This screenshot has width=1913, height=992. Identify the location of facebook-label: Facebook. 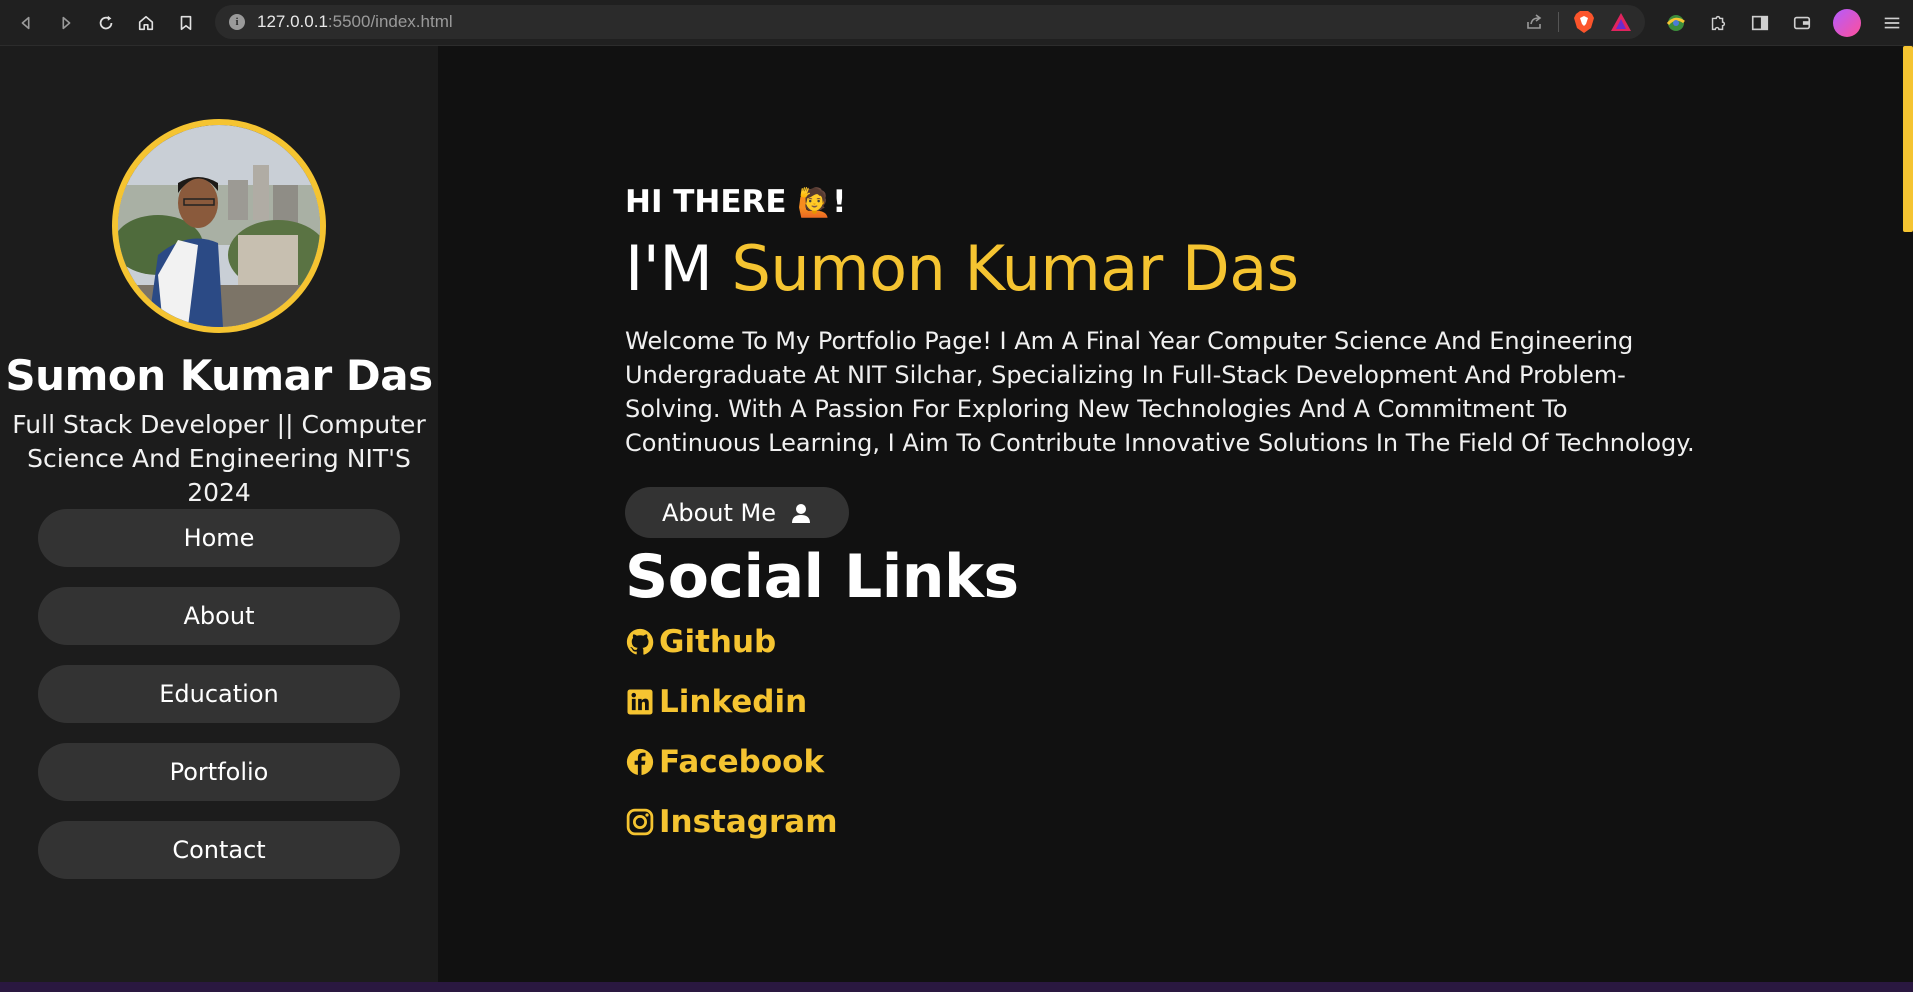
(742, 762).